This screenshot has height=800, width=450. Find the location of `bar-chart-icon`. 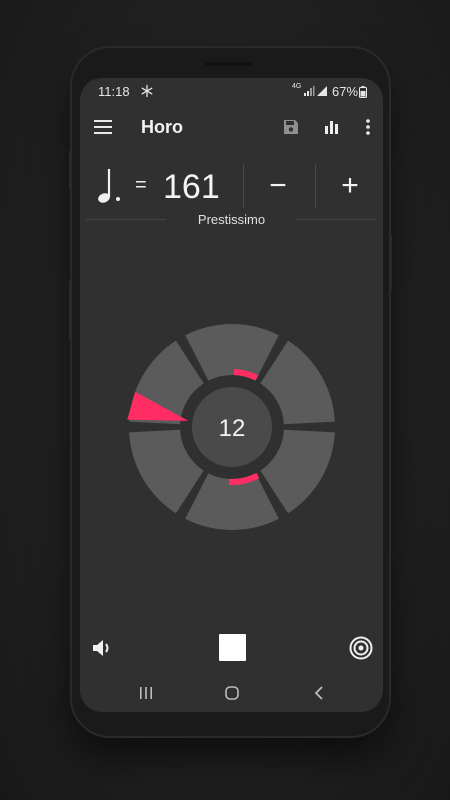

bar-chart-icon is located at coordinates (332, 127).